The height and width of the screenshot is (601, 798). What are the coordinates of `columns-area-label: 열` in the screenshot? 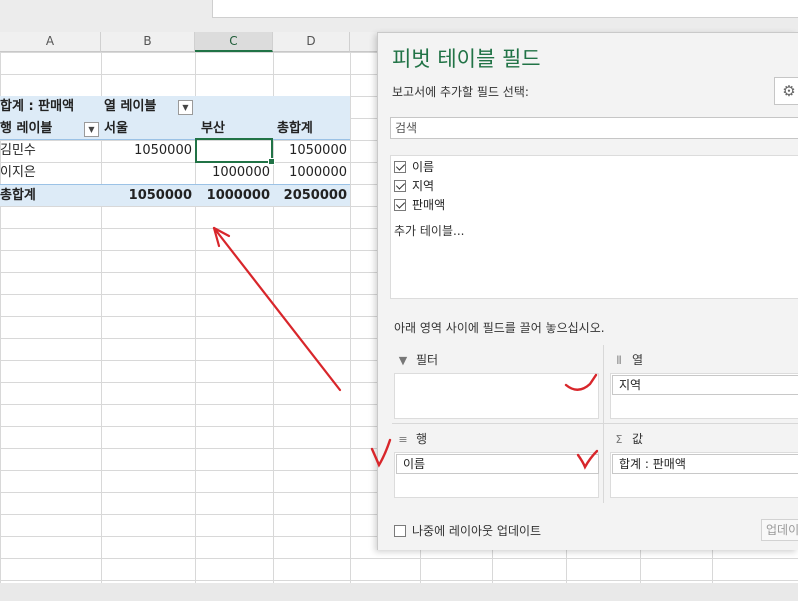 It's located at (638, 360).